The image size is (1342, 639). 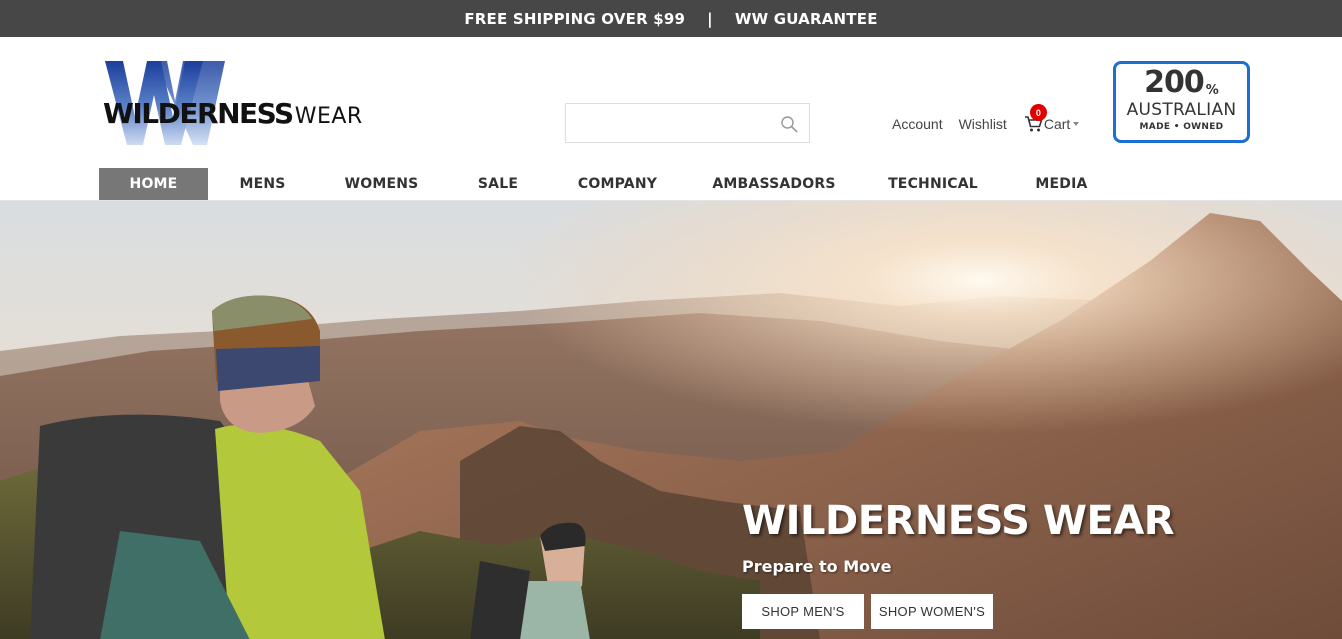 I want to click on nav-item-company: COMPANY, so click(x=617, y=184).